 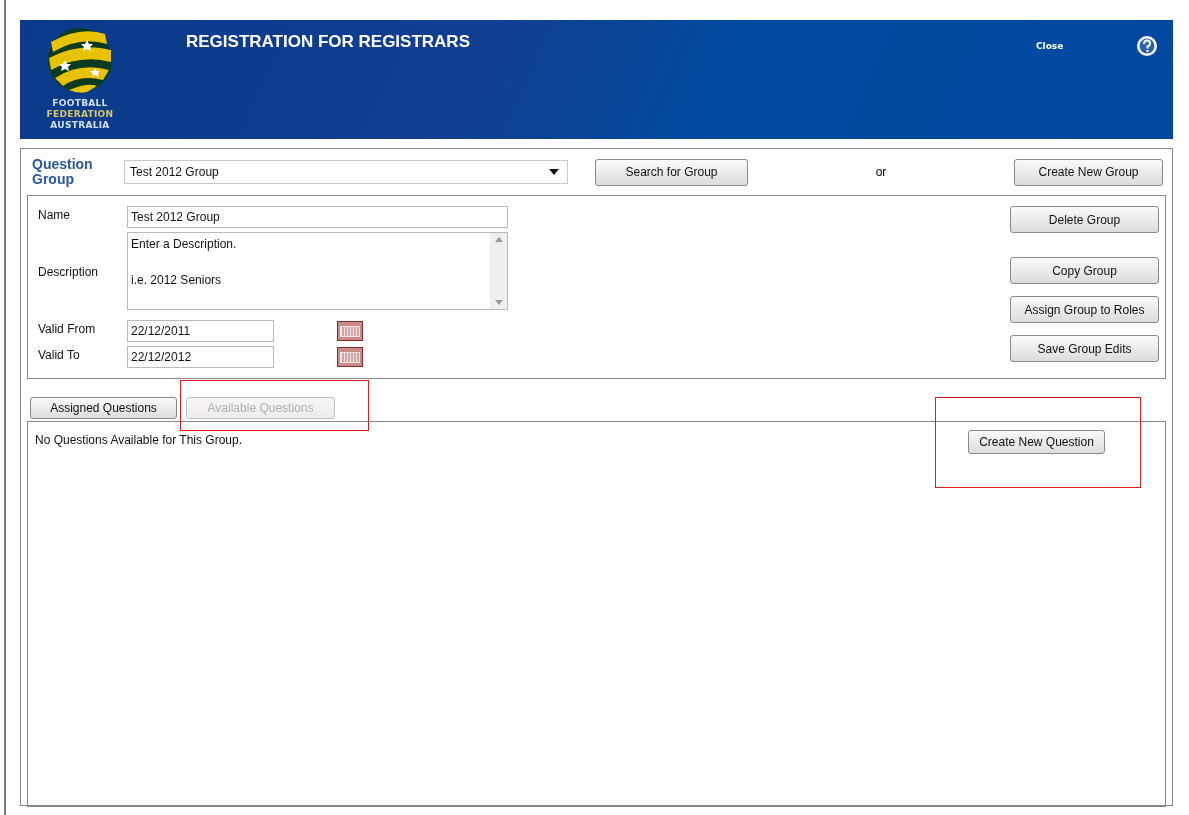 What do you see at coordinates (1050, 46) in the screenshot?
I see `close-link: Close` at bounding box center [1050, 46].